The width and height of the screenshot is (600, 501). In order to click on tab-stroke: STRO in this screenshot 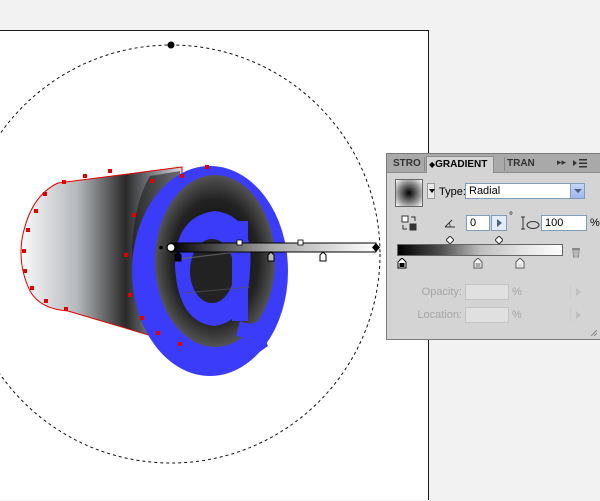, I will do `click(408, 164)`.